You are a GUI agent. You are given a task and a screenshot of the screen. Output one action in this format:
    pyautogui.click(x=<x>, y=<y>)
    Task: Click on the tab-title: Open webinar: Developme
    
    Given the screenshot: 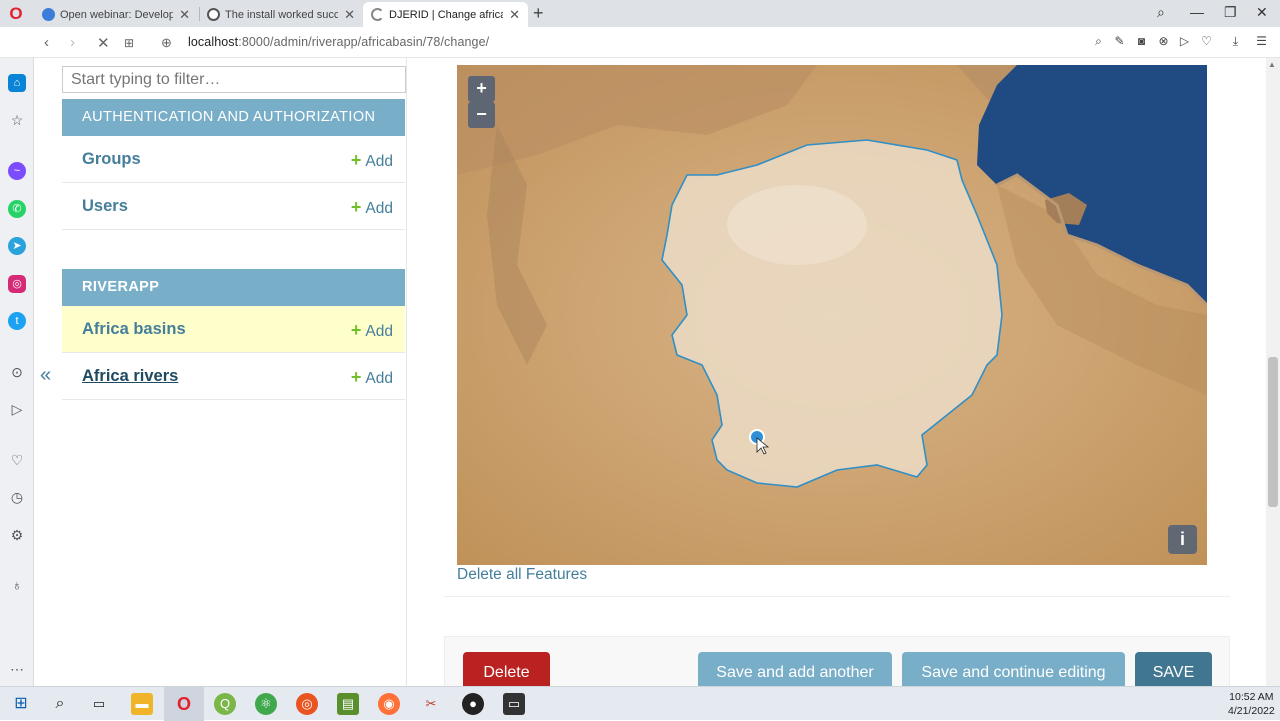 What is the action you would take?
    pyautogui.click(x=117, y=14)
    